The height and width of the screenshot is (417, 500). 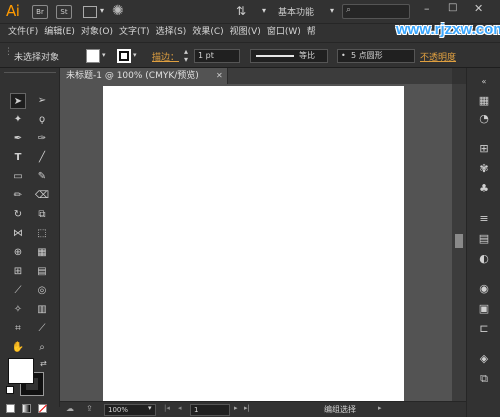 What do you see at coordinates (144, 76) in the screenshot?
I see `document-tab: 未标题-1 @ 100% (CMYK/预览) ✕` at bounding box center [144, 76].